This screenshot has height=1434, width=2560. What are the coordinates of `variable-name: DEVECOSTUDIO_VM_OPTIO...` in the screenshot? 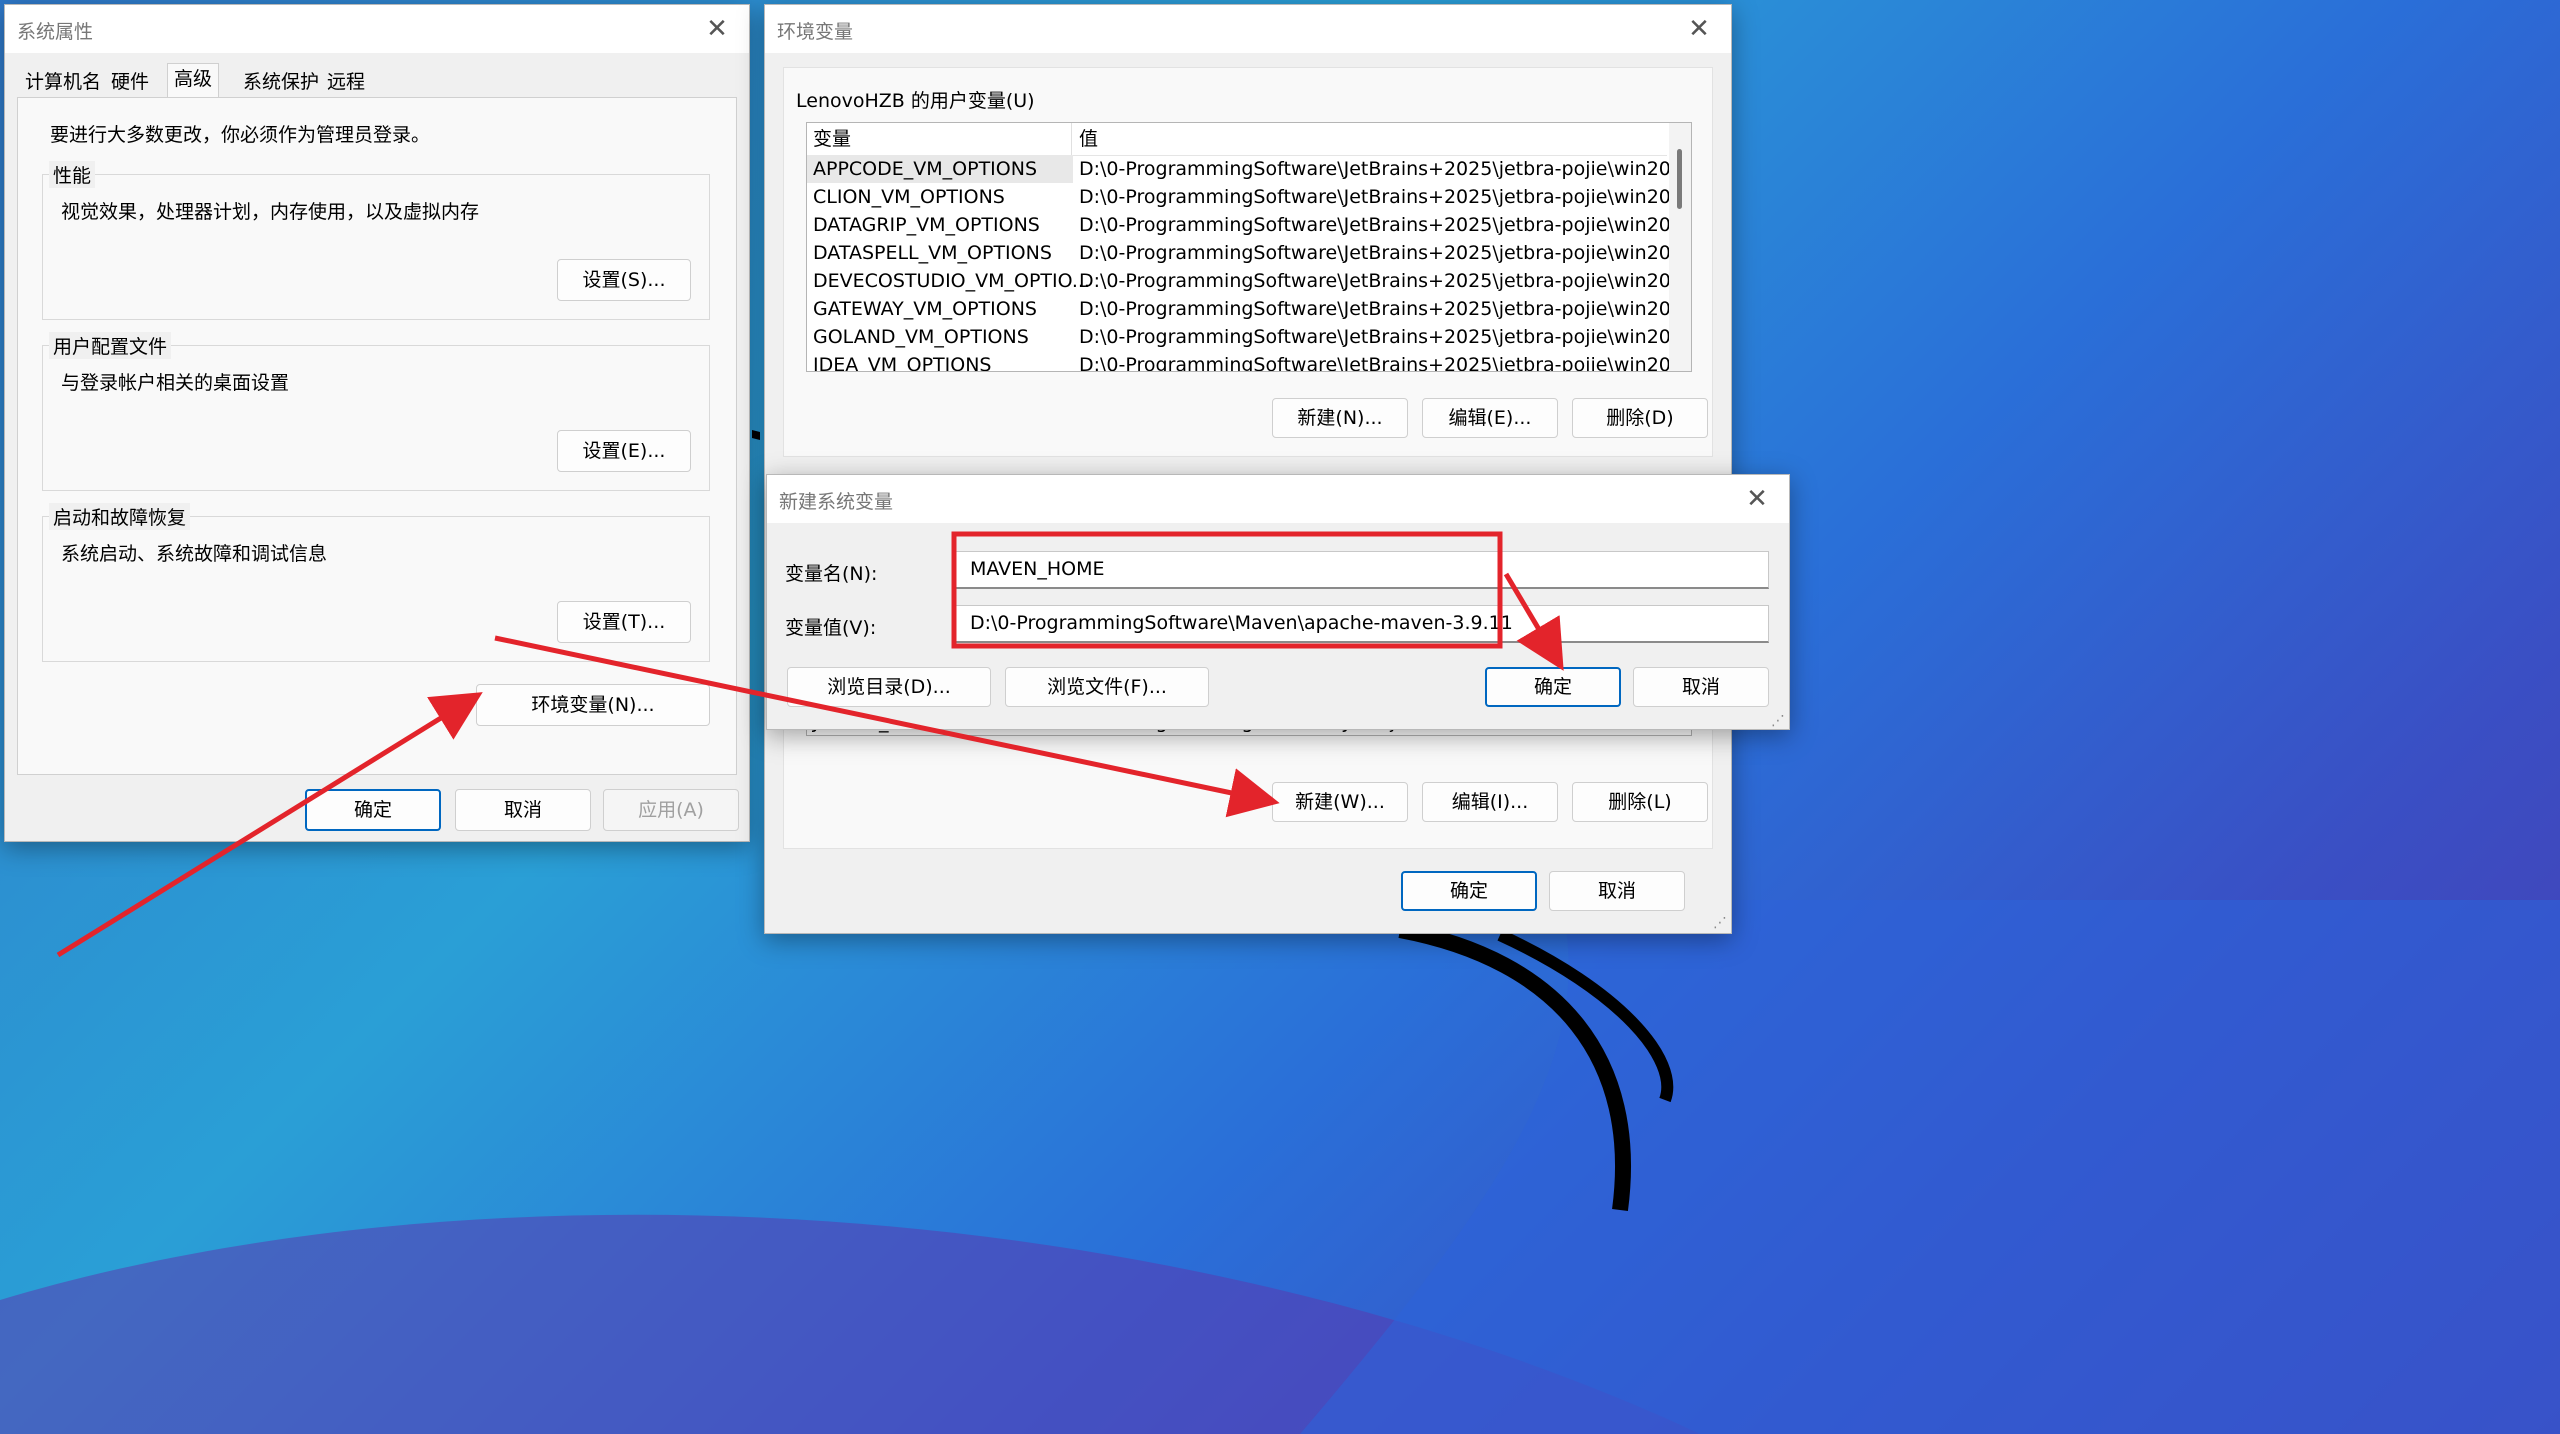 It's located at (951, 281).